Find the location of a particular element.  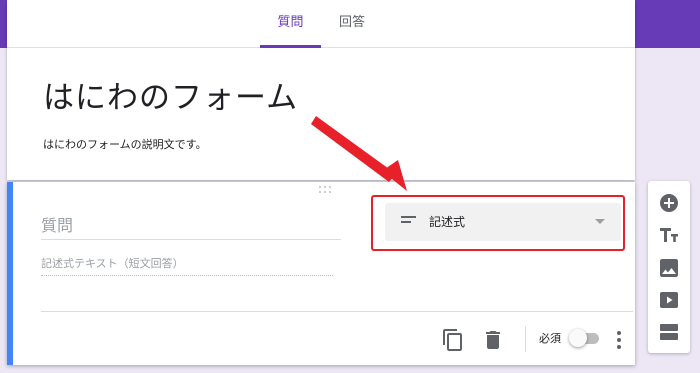

tab-bar: 質問 回答 is located at coordinates (321, 24).